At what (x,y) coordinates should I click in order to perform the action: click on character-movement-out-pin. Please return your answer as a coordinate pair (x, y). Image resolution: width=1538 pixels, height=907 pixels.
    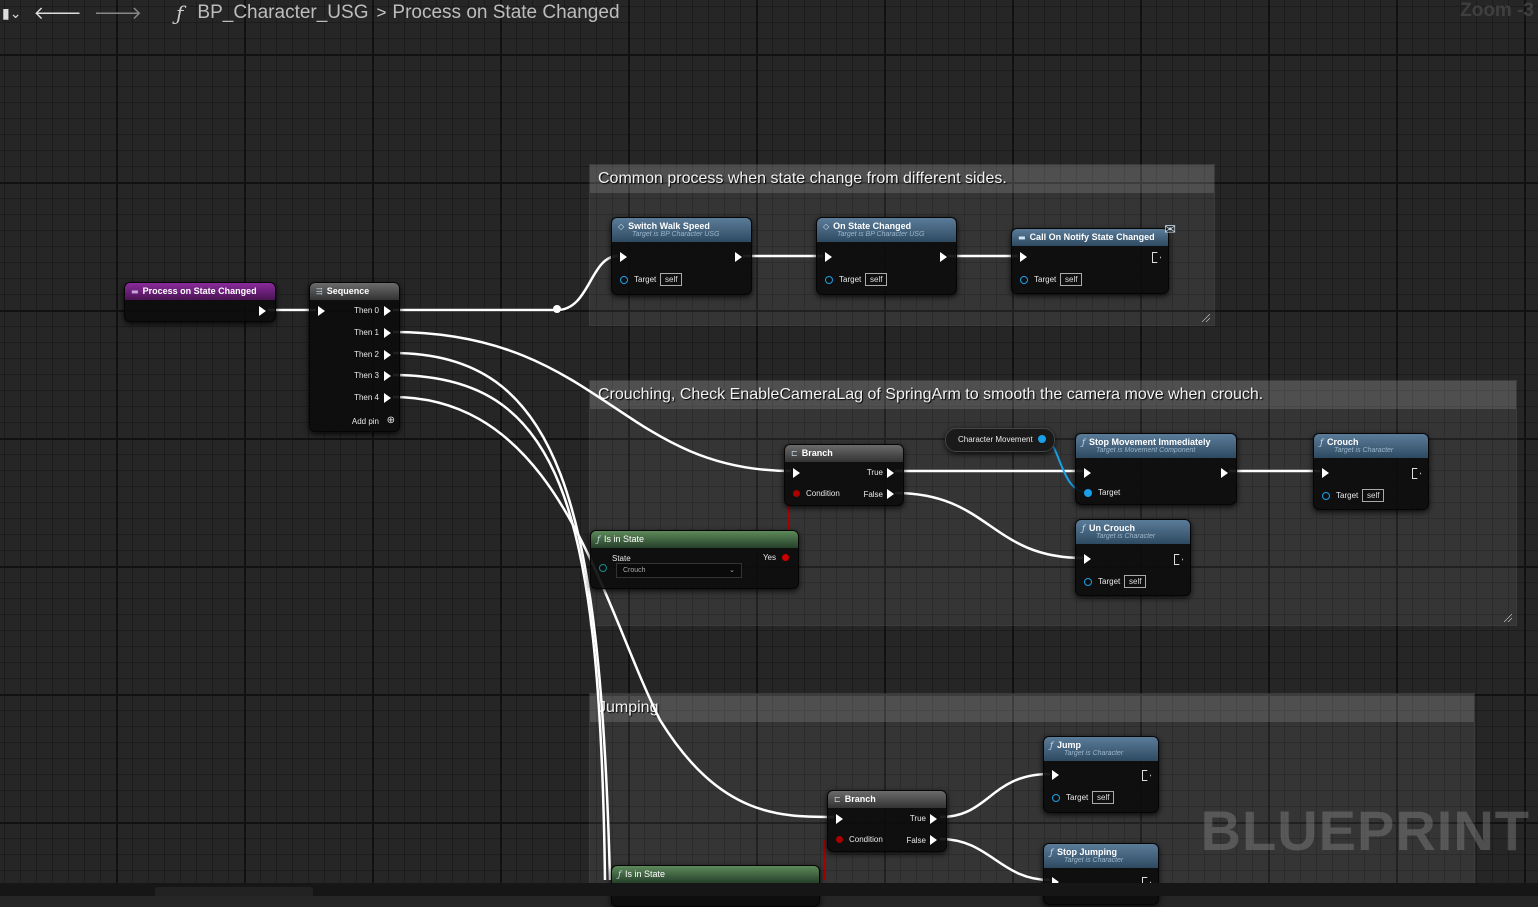
    Looking at the image, I should click on (1042, 439).